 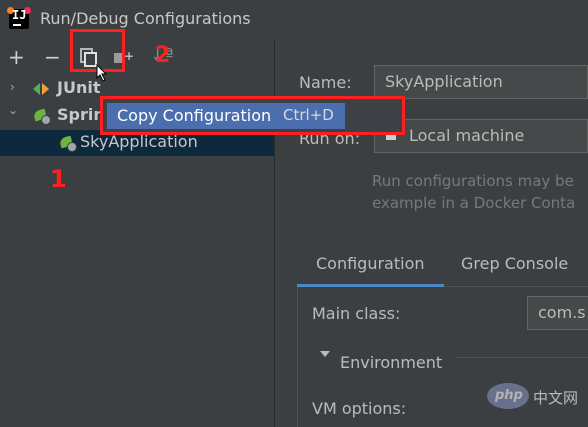 What do you see at coordinates (522, 357) in the screenshot?
I see `section-divider` at bounding box center [522, 357].